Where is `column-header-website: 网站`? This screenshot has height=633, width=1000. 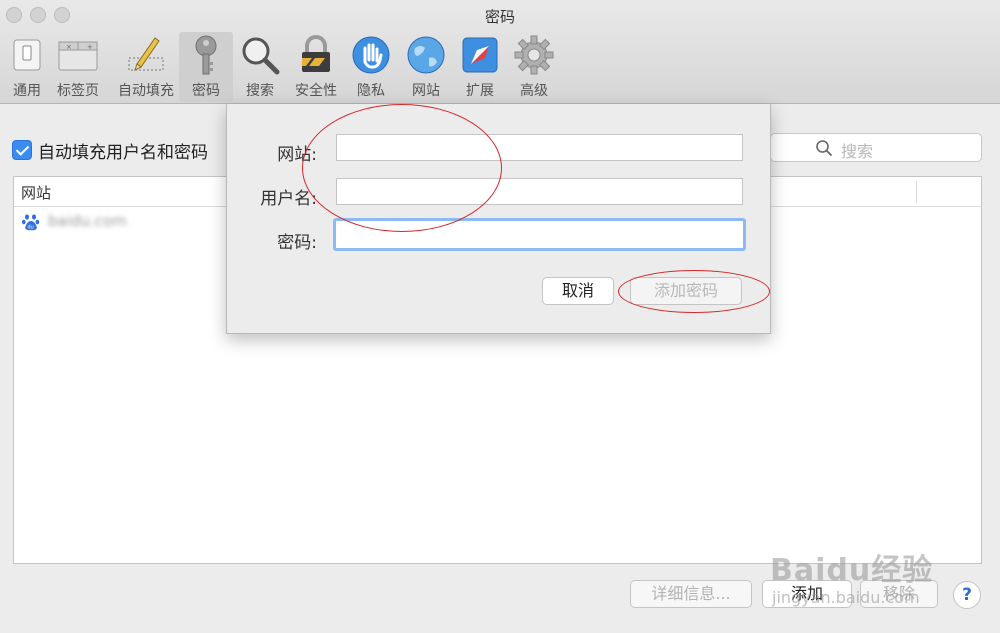 column-header-website: 网站 is located at coordinates (36, 192).